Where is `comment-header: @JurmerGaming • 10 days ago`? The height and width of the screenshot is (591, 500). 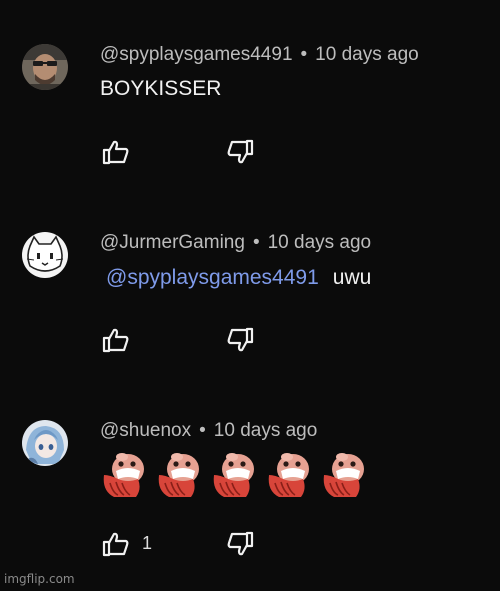 comment-header: @JurmerGaming • 10 days ago is located at coordinates (235, 243).